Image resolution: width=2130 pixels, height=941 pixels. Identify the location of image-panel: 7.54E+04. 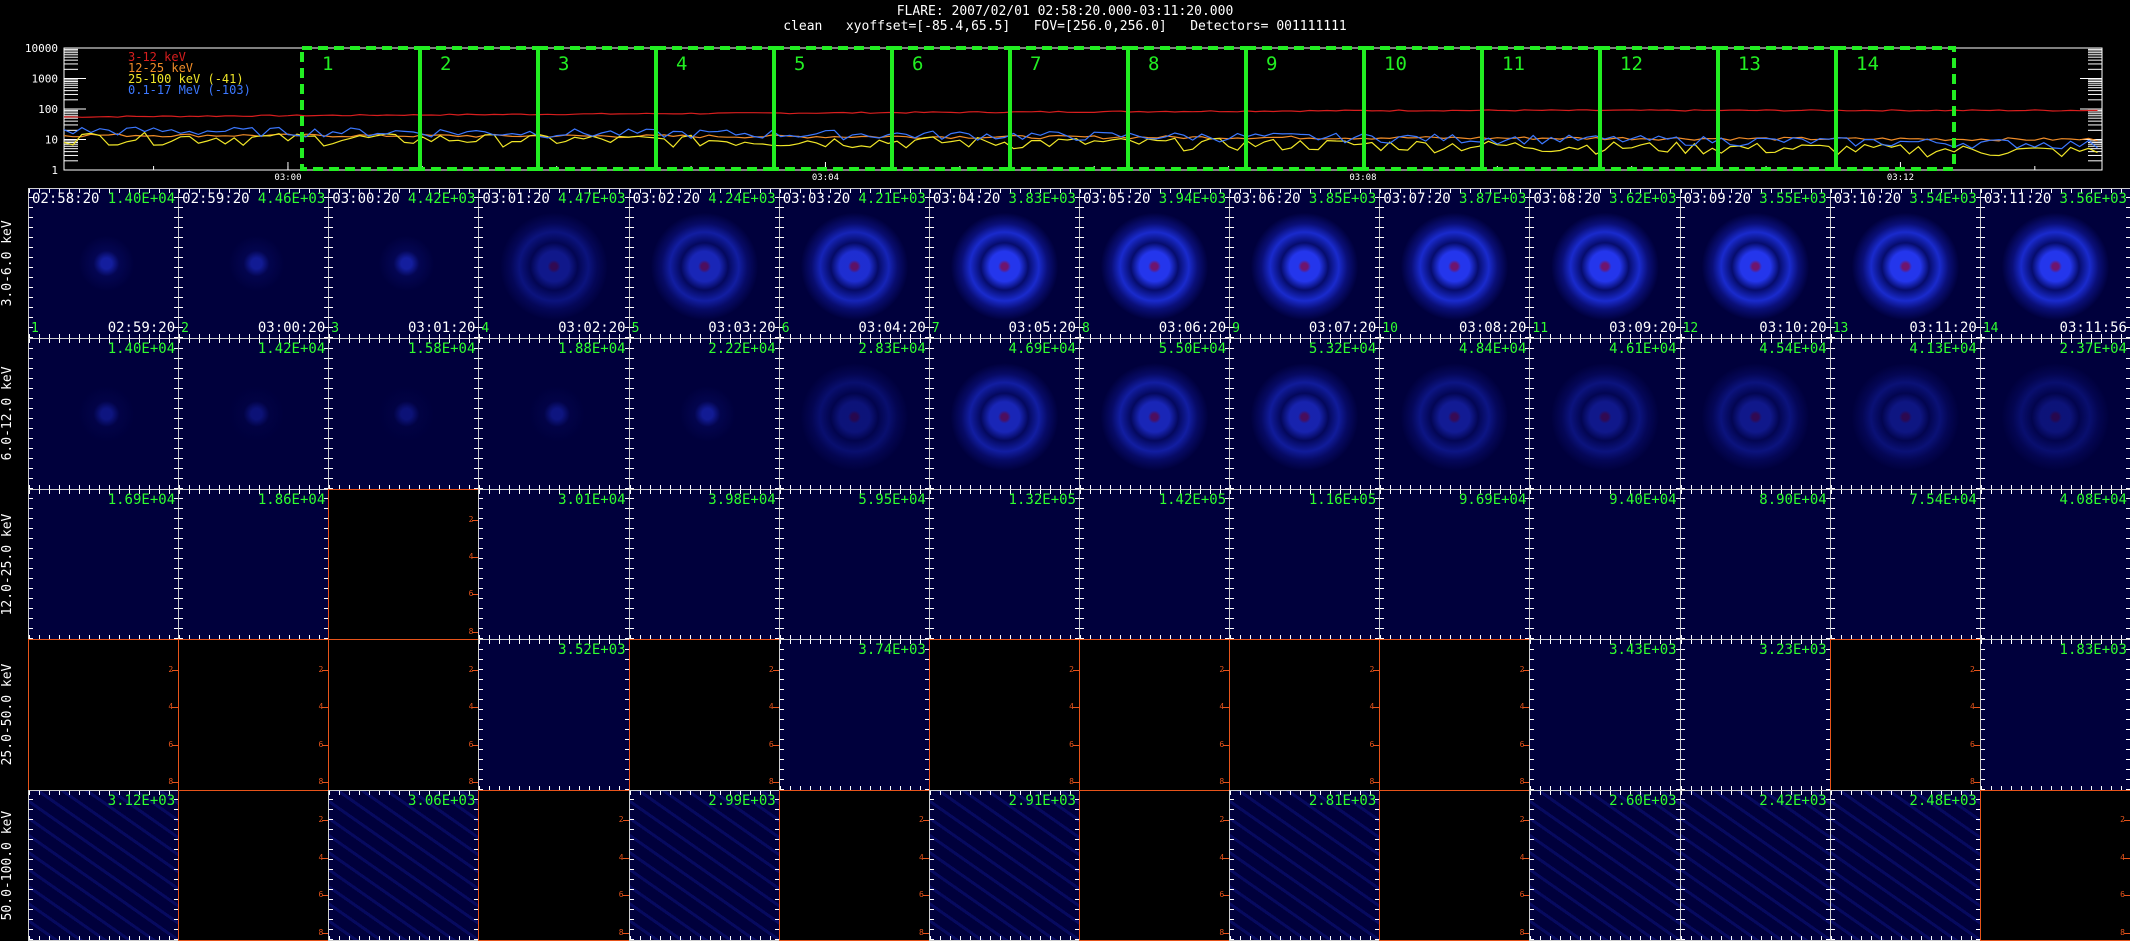
(1905, 564).